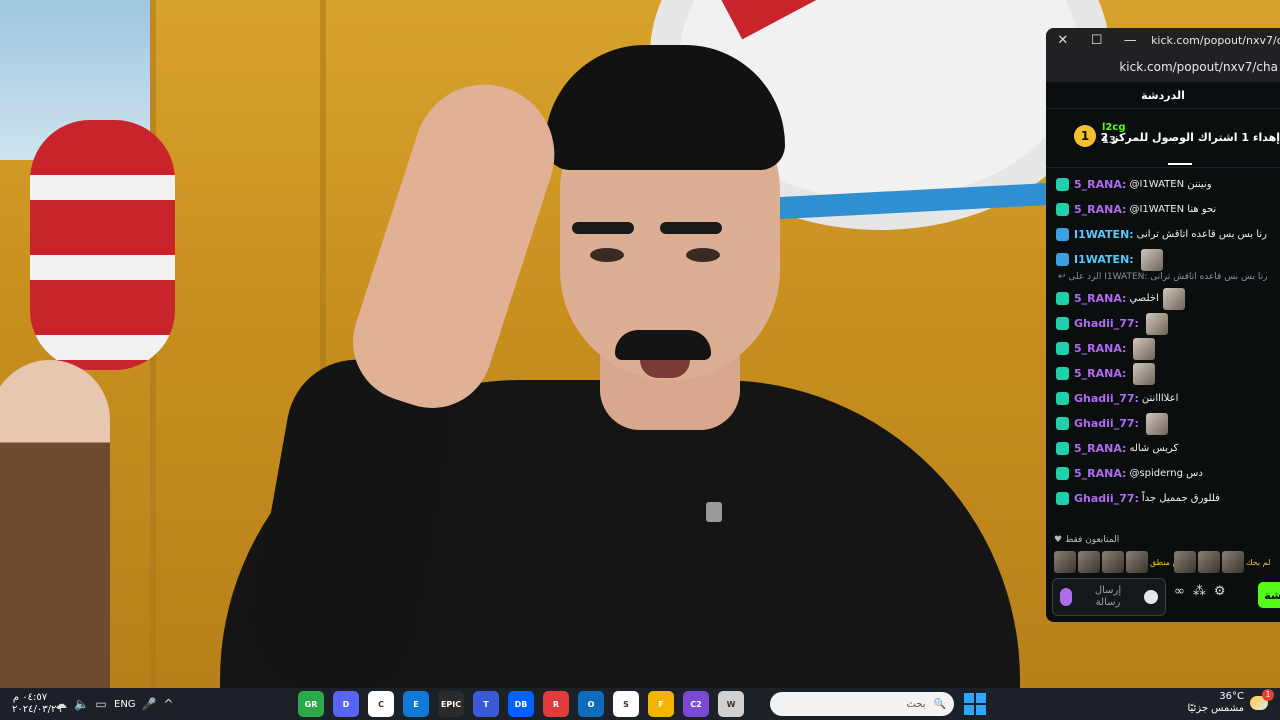 The width and height of the screenshot is (1280, 720). What do you see at coordinates (1179, 591) in the screenshot?
I see `infinity-icon: ∞` at bounding box center [1179, 591].